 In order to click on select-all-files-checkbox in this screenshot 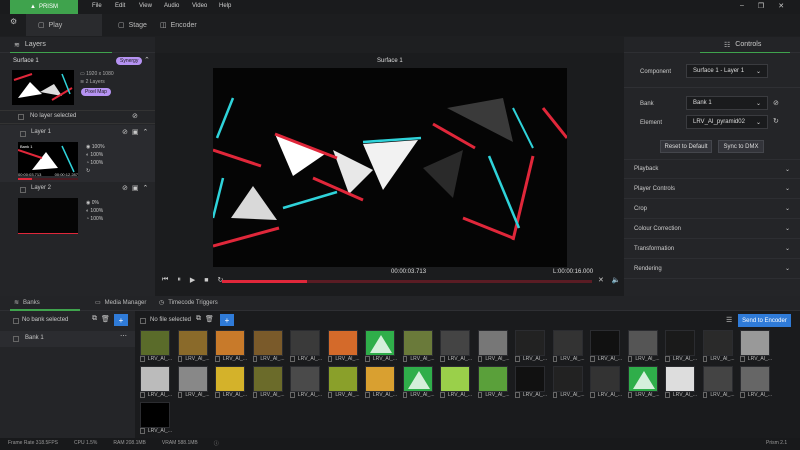, I will do `click(143, 321)`.